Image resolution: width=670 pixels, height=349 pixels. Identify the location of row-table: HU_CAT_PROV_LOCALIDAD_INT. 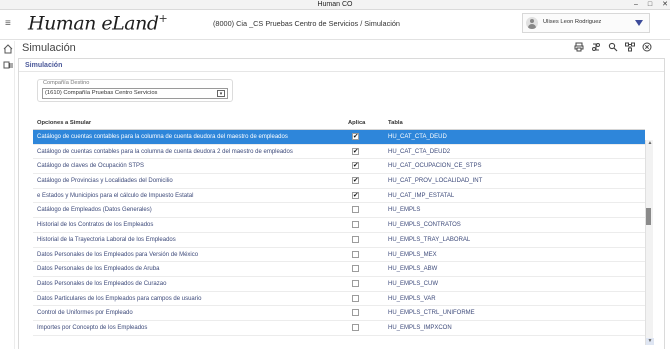
(435, 181).